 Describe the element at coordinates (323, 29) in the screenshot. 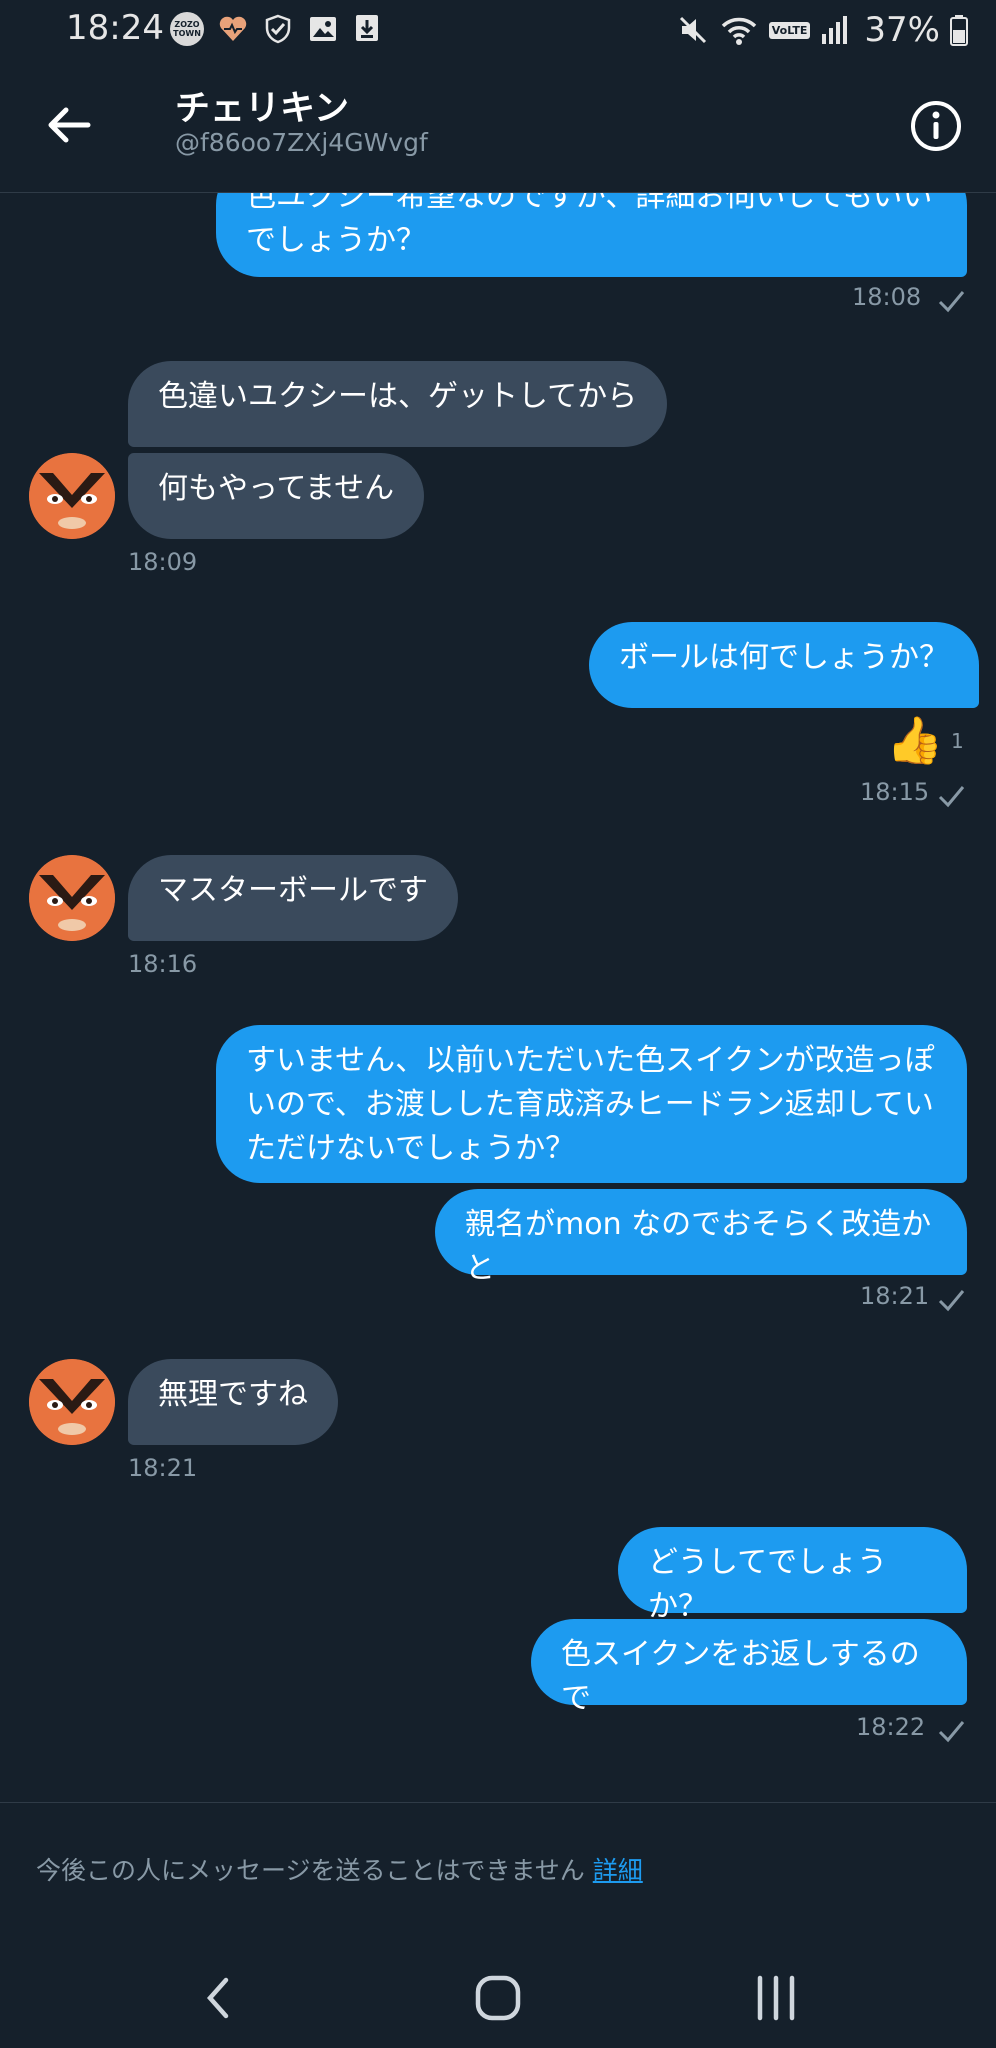

I see `gallery-icon` at that location.